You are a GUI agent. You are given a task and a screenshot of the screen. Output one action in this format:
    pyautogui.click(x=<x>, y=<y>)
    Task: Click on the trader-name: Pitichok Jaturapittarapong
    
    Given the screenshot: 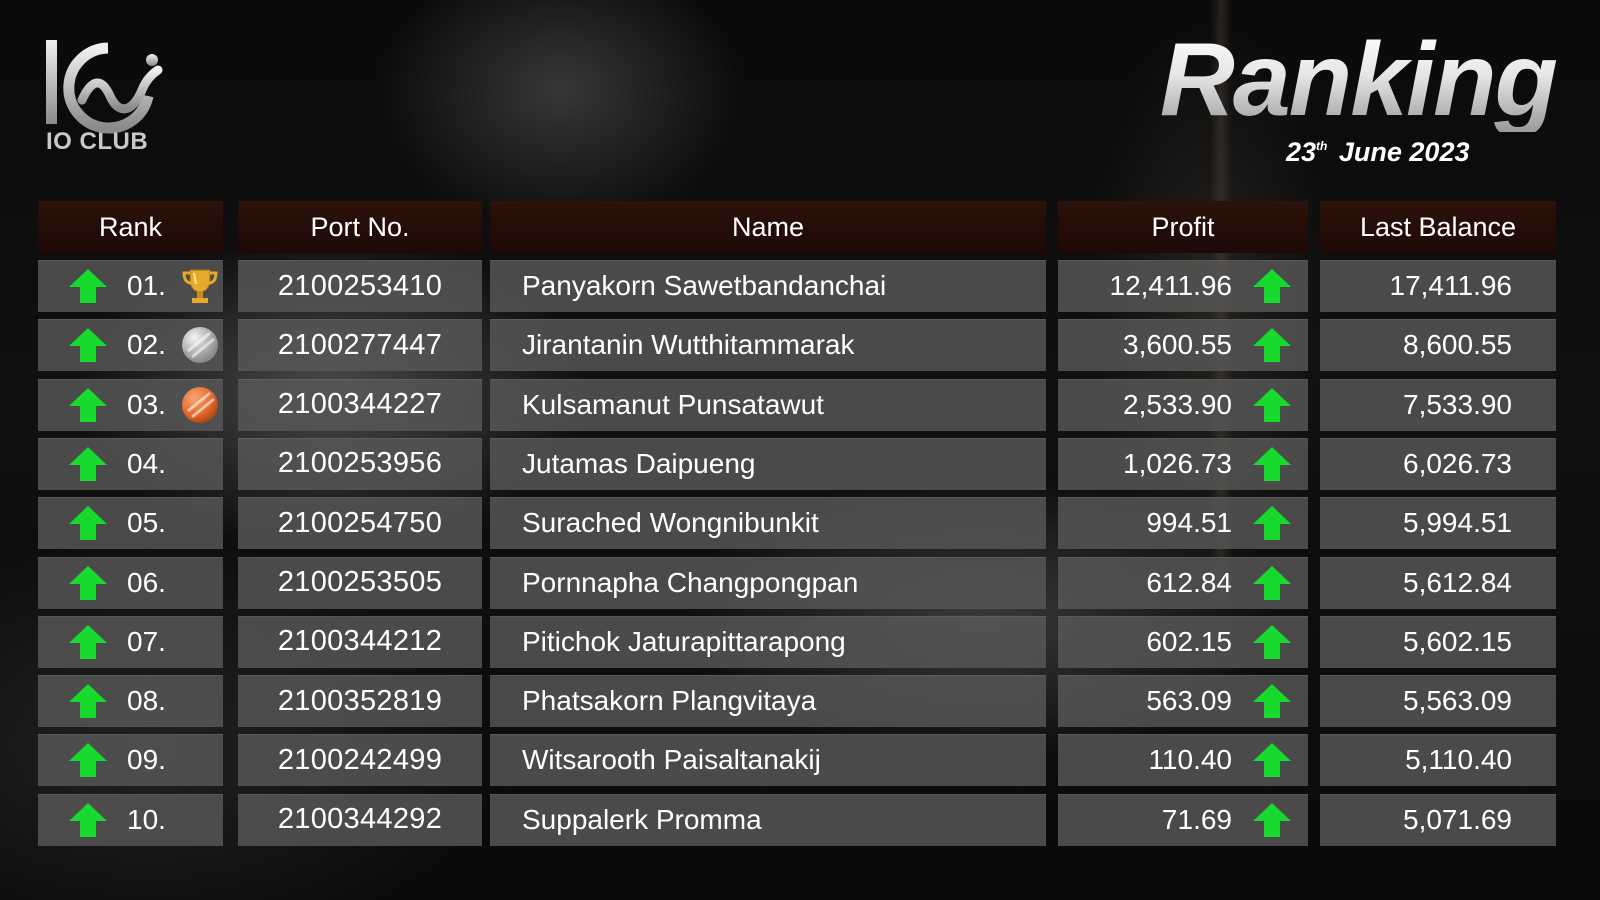 What is the action you would take?
    pyautogui.click(x=684, y=641)
    